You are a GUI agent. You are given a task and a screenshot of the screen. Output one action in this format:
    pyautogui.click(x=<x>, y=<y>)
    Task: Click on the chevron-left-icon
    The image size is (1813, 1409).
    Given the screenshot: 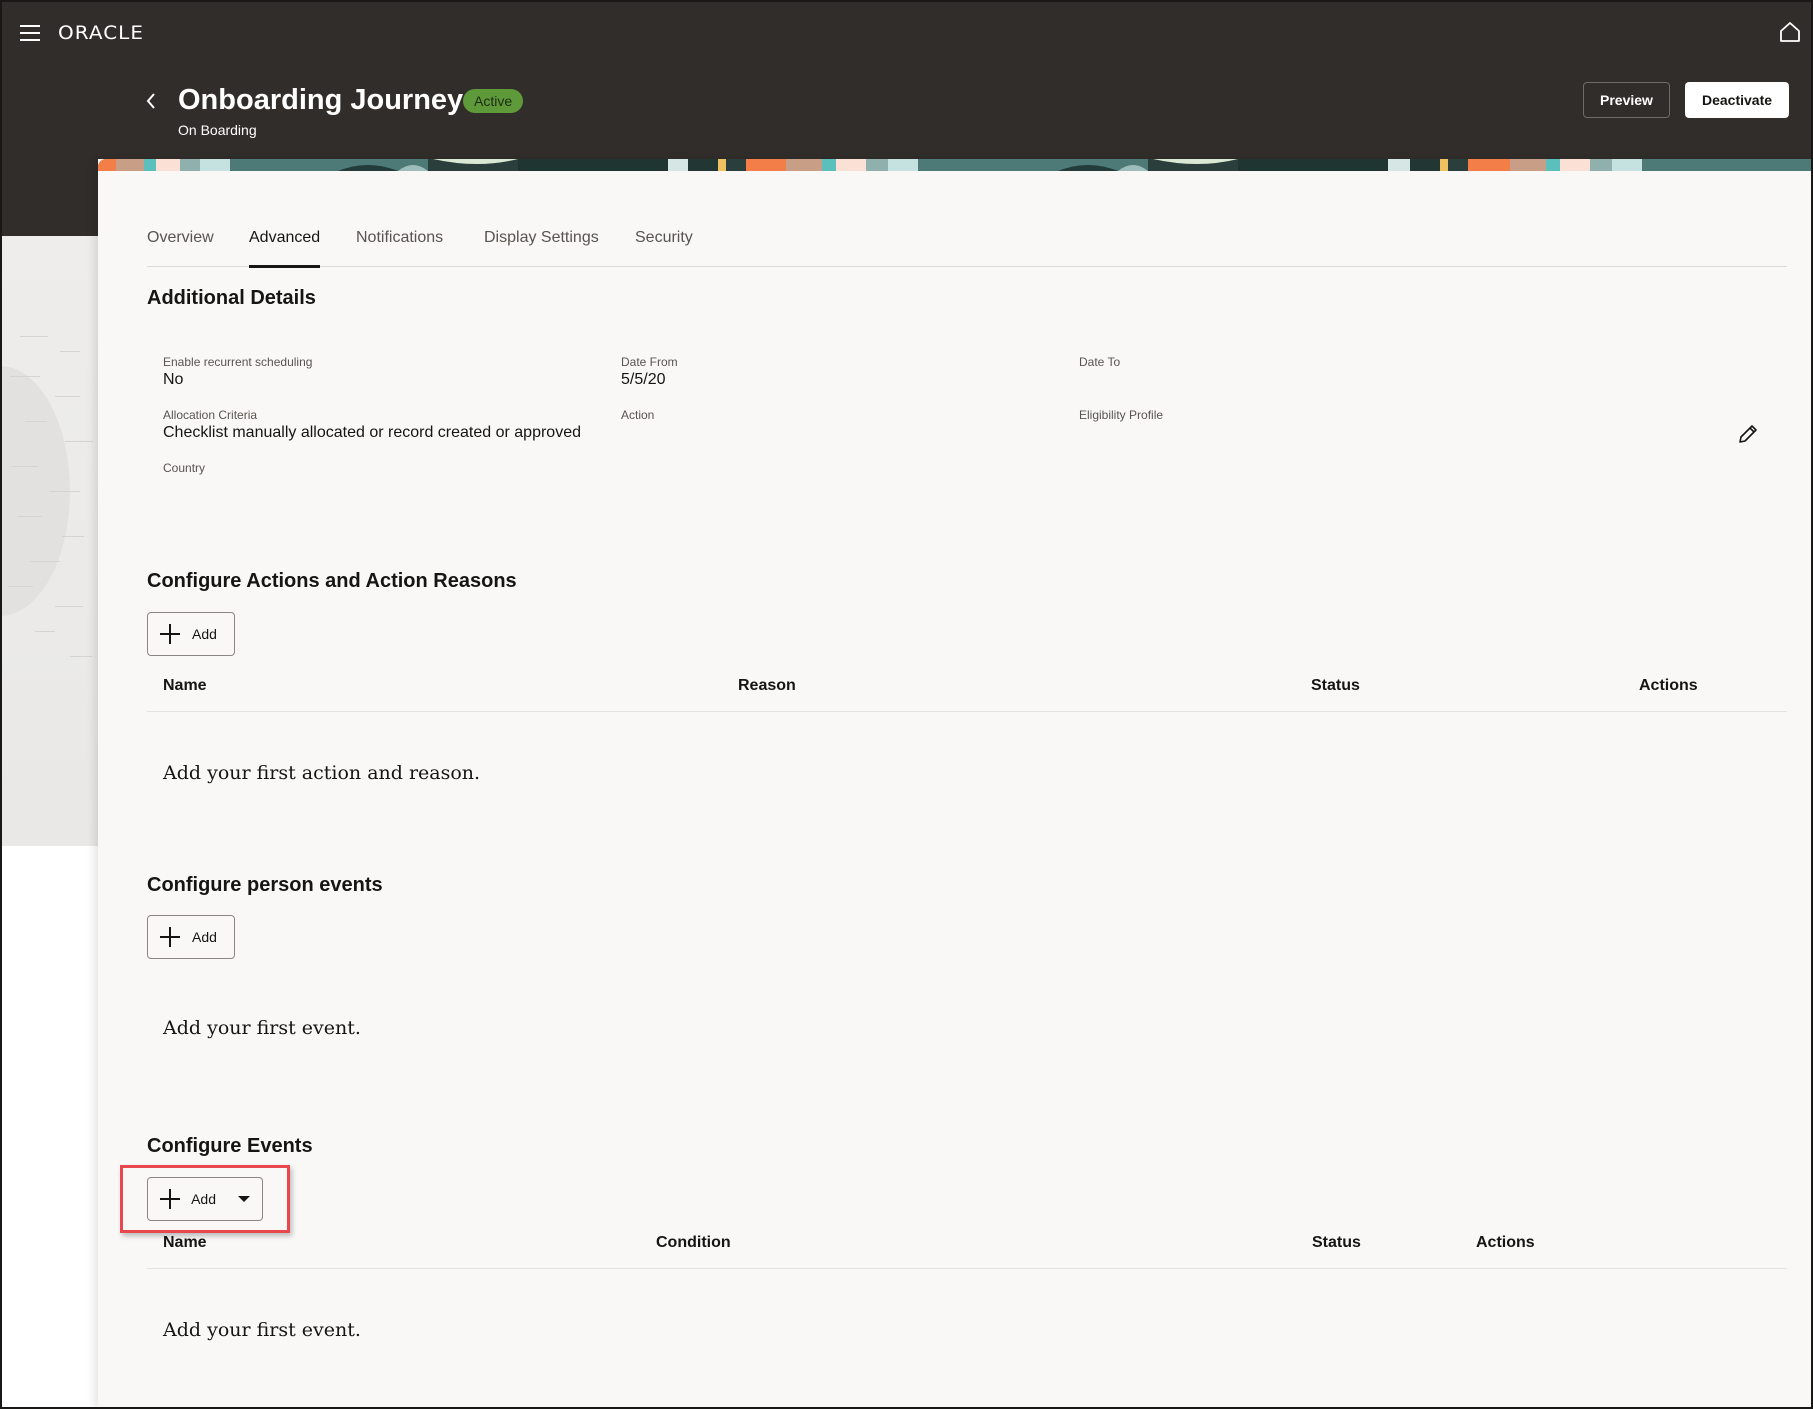 What is the action you would take?
    pyautogui.click(x=151, y=101)
    